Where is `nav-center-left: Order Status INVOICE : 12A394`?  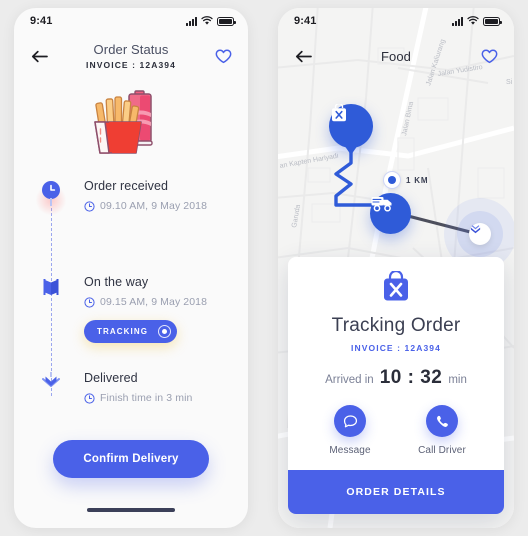
nav-center-left: Order Status INVOICE : 12A394 is located at coordinates (131, 56).